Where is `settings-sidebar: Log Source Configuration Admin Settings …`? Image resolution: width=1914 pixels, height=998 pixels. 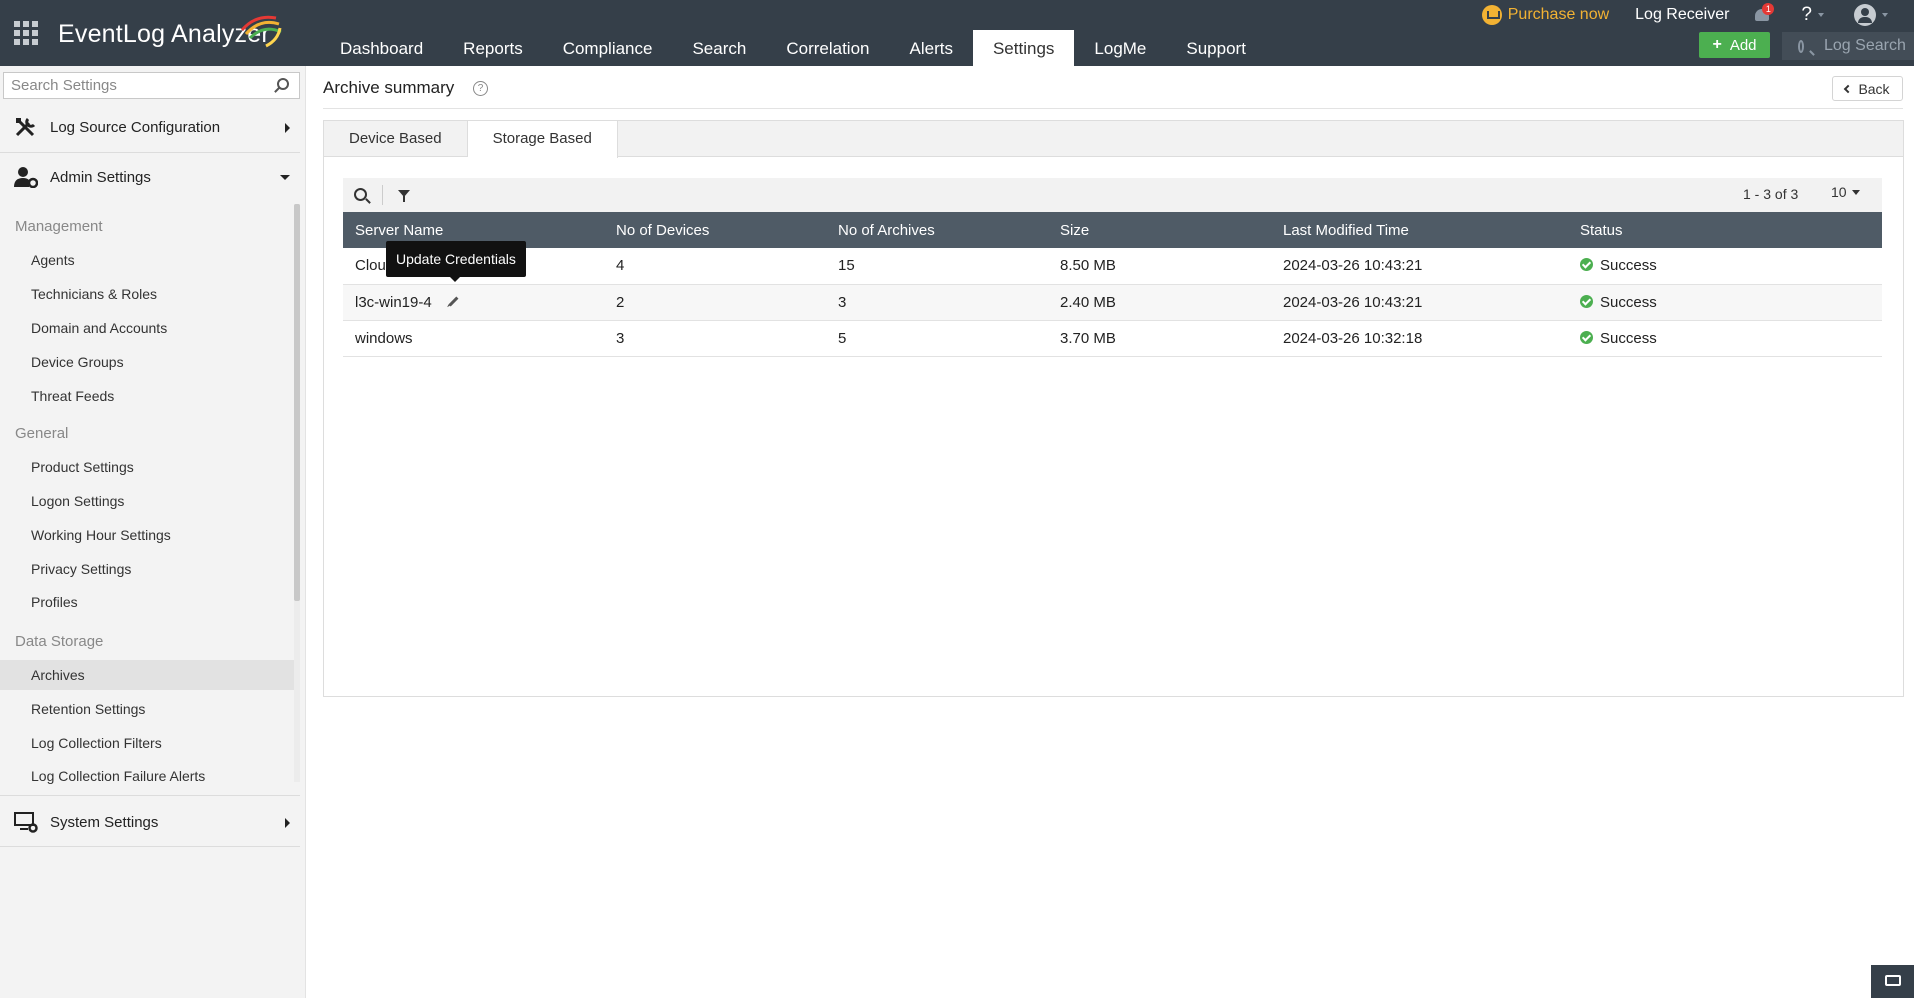 settings-sidebar: Log Source Configuration Admin Settings … is located at coordinates (153, 532).